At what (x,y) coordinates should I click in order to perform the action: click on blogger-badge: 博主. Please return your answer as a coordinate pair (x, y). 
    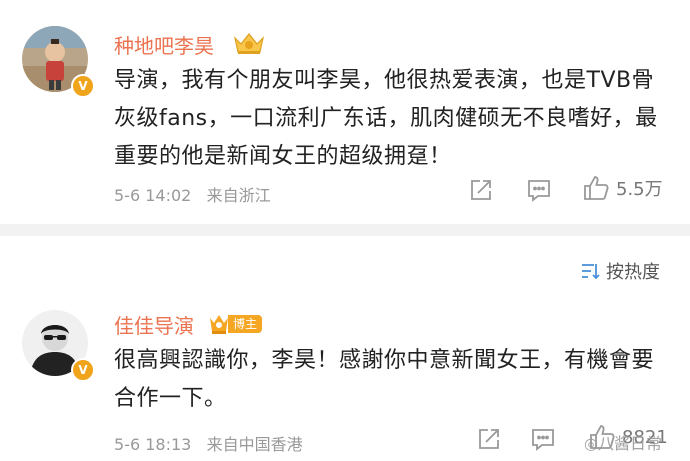
    Looking at the image, I should click on (235, 324).